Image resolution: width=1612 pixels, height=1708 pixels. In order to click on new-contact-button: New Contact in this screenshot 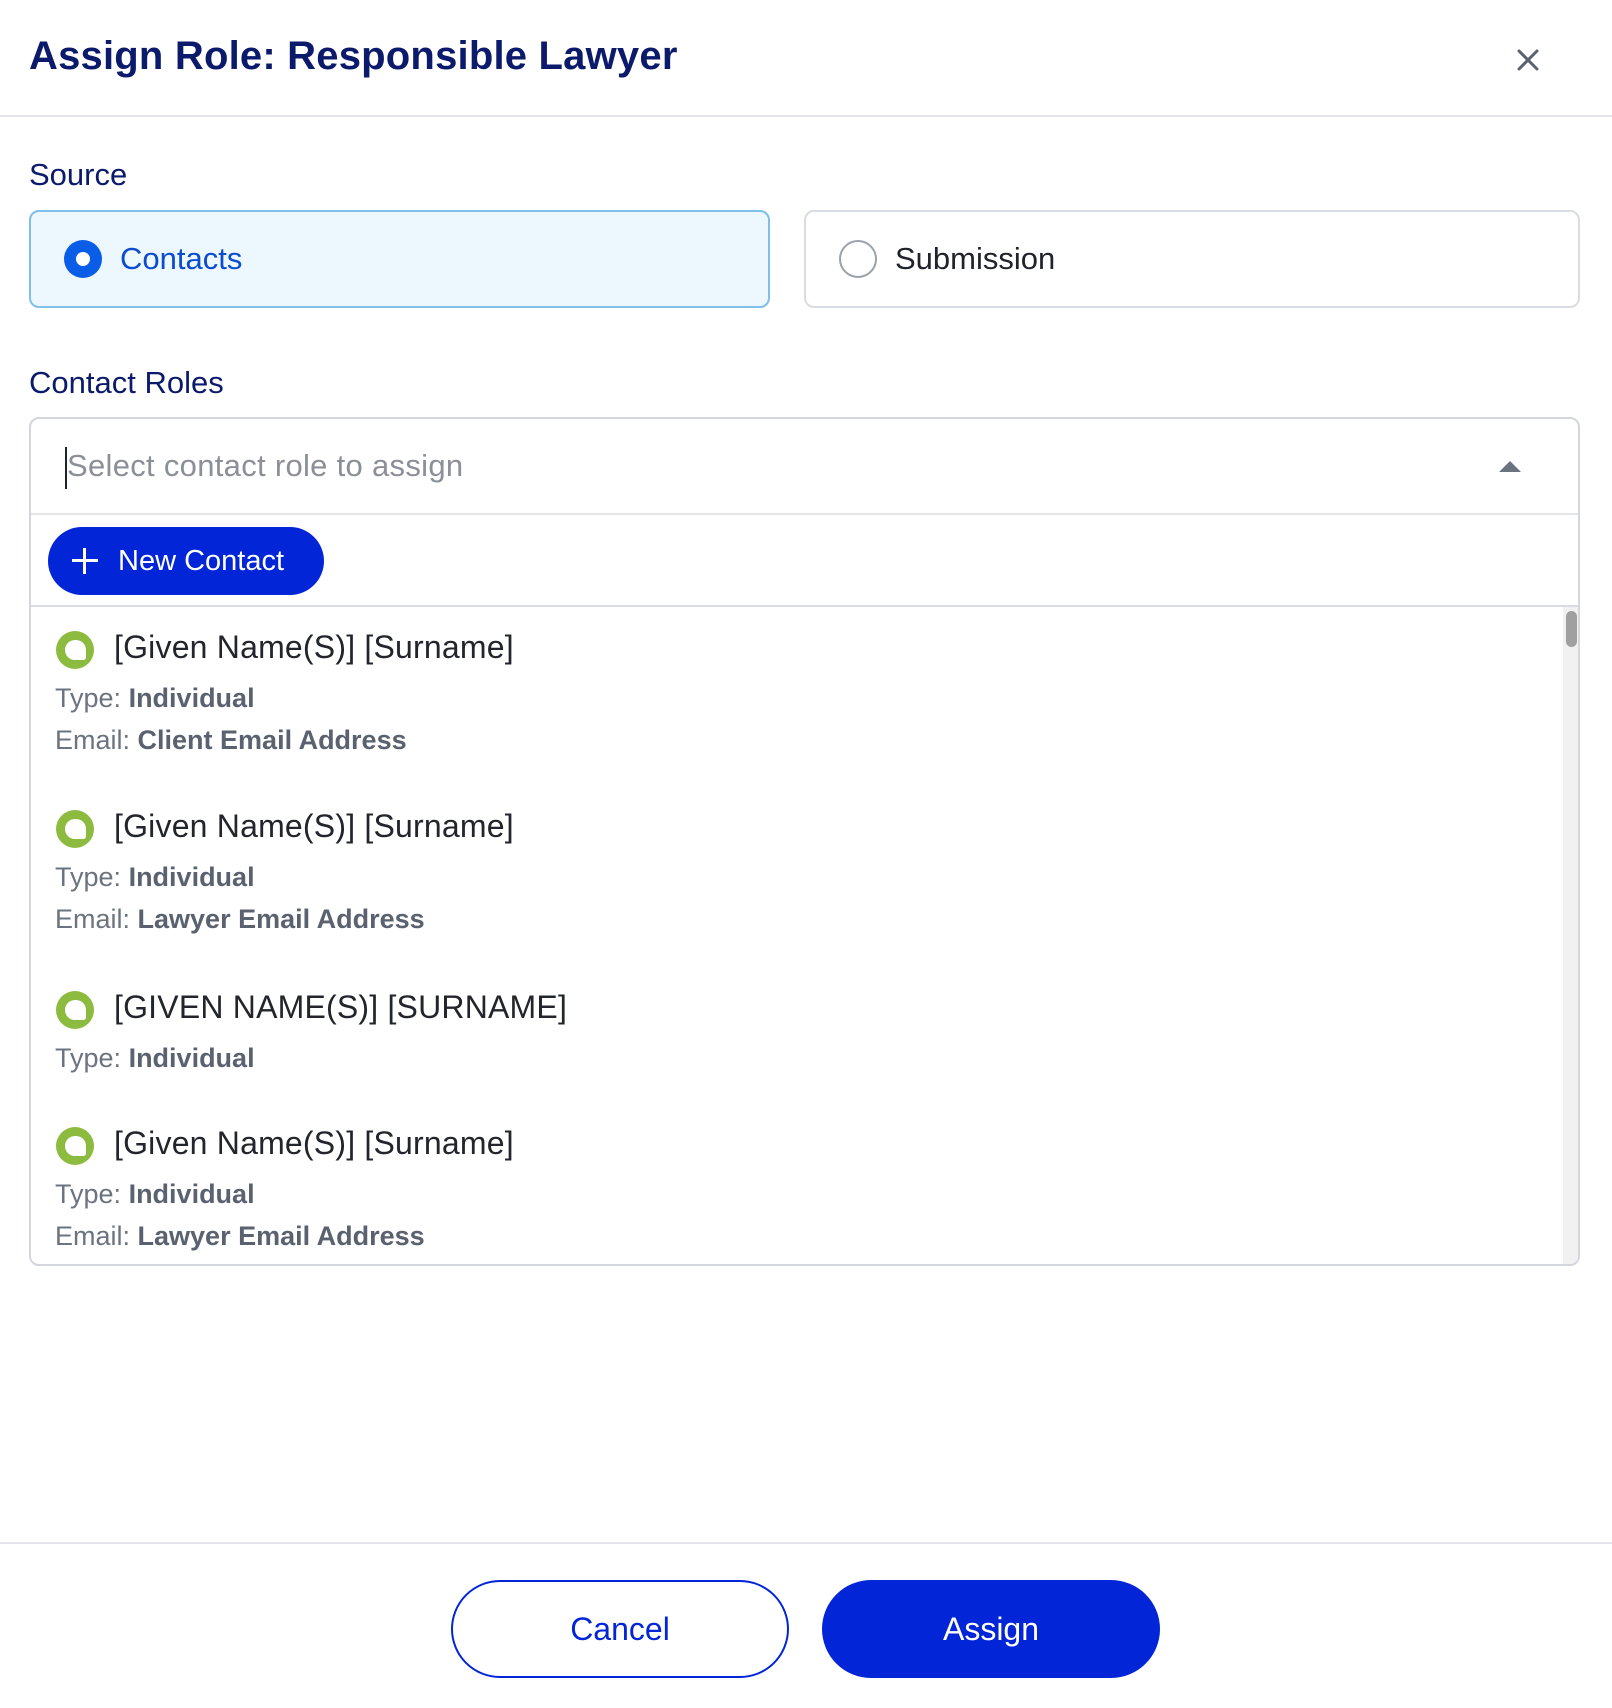, I will do `click(186, 561)`.